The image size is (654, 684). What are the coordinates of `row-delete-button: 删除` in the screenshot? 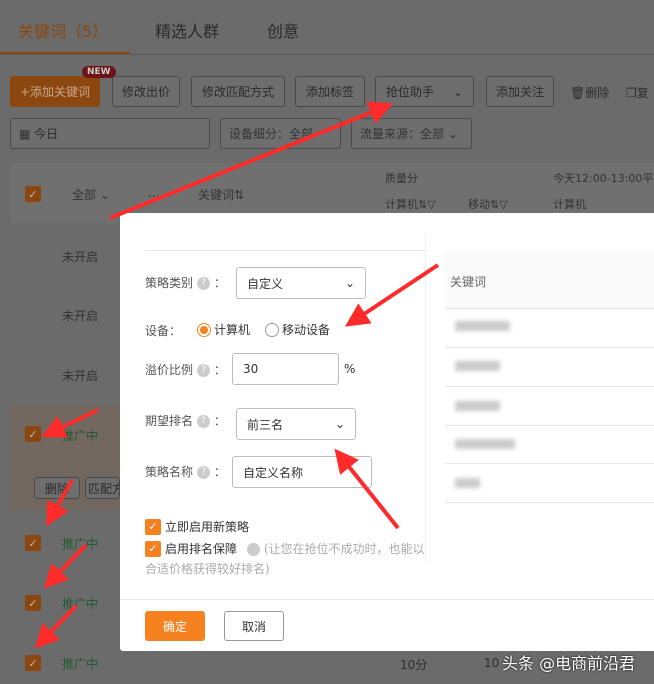 It's located at (57, 488).